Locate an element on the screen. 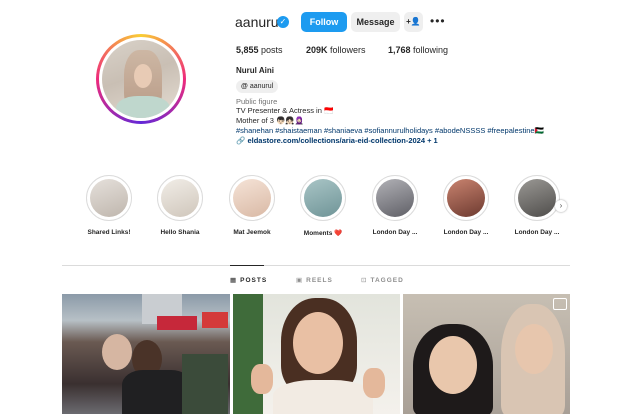  profile-category: Public figure is located at coordinates (257, 101).